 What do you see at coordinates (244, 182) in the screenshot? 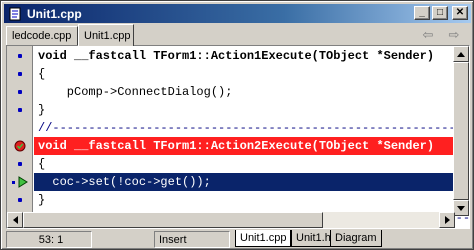
I see `code-line-execution-point: coc->set(!coc->get());` at bounding box center [244, 182].